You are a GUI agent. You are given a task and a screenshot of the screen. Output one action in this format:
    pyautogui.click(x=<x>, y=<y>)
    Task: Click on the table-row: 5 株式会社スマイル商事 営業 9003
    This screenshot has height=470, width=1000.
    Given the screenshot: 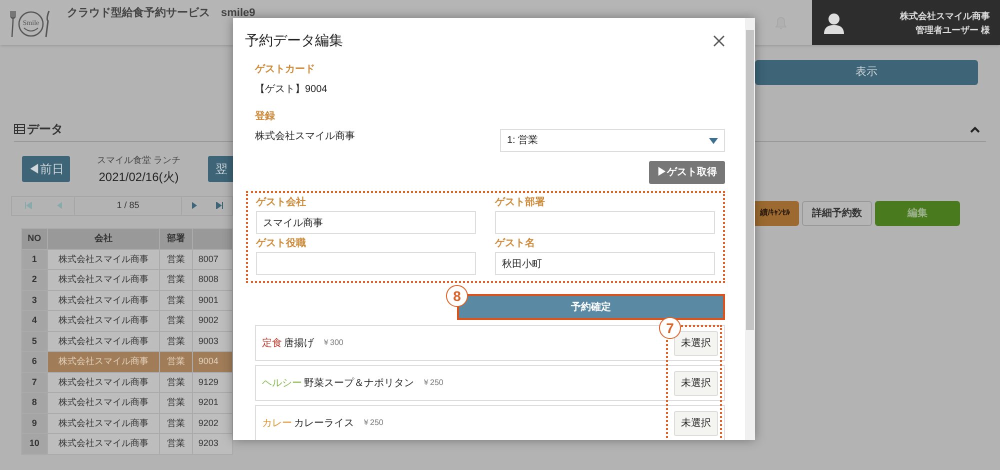 What is the action you would take?
    pyautogui.click(x=127, y=341)
    